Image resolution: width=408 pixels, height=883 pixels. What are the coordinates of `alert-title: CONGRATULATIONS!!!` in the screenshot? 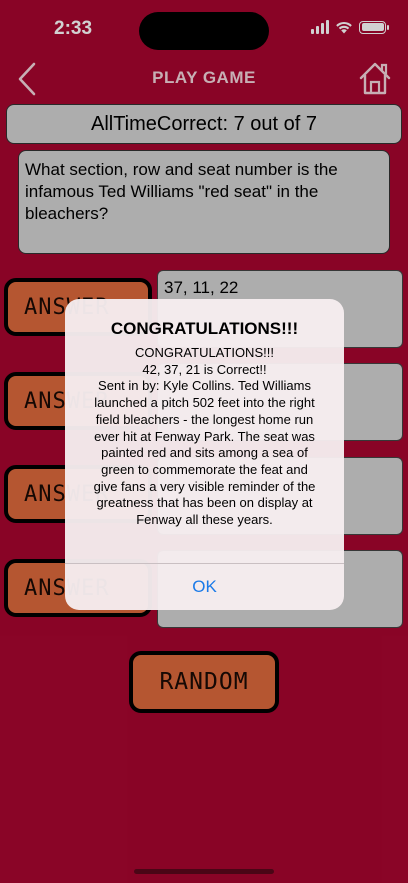 It's located at (204, 328).